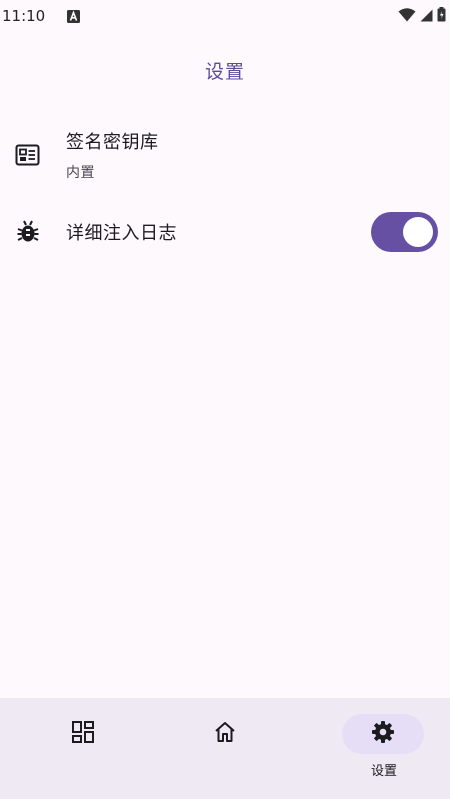  I want to click on gear-icon, so click(383, 734).